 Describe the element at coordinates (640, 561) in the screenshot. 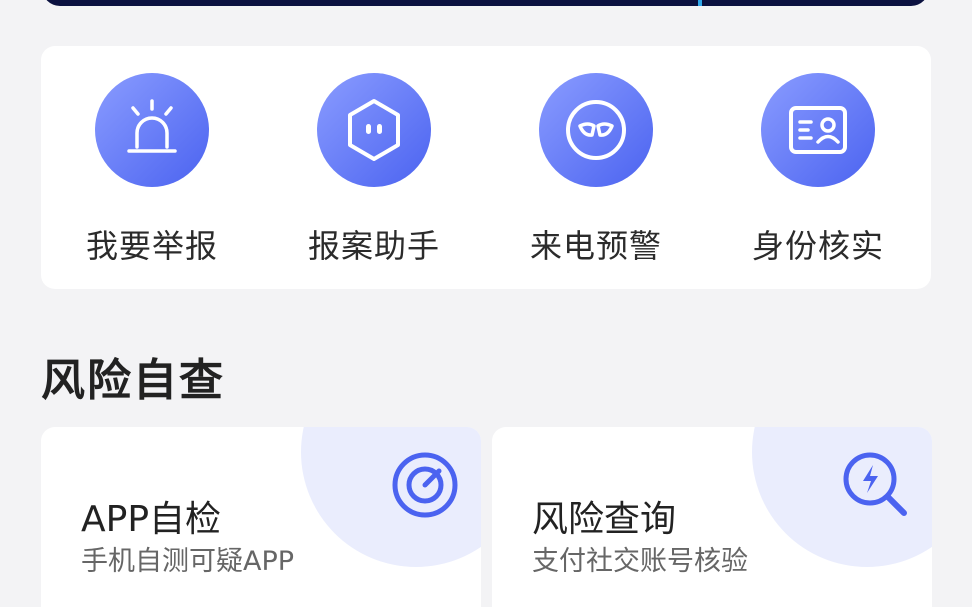

I see `card-subtitle: 支付社交账号核验` at that location.